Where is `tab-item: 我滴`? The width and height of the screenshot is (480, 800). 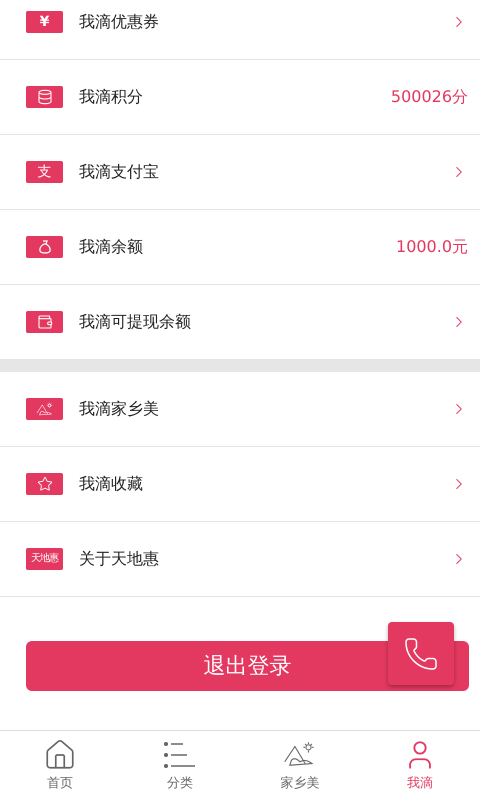
tab-item: 我滴 is located at coordinates (420, 765).